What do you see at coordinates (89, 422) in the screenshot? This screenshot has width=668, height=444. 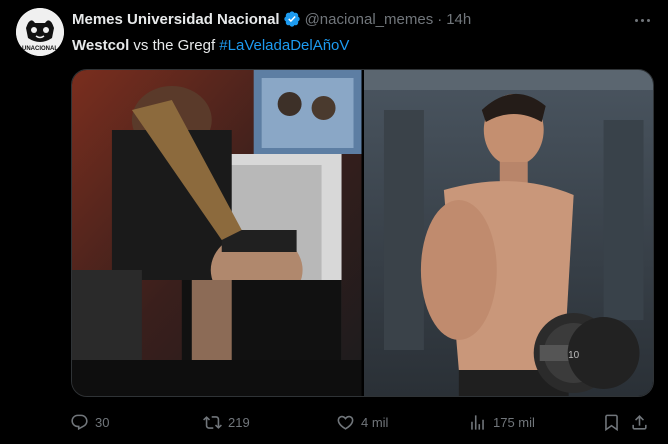 I see `reply-button: 30` at bounding box center [89, 422].